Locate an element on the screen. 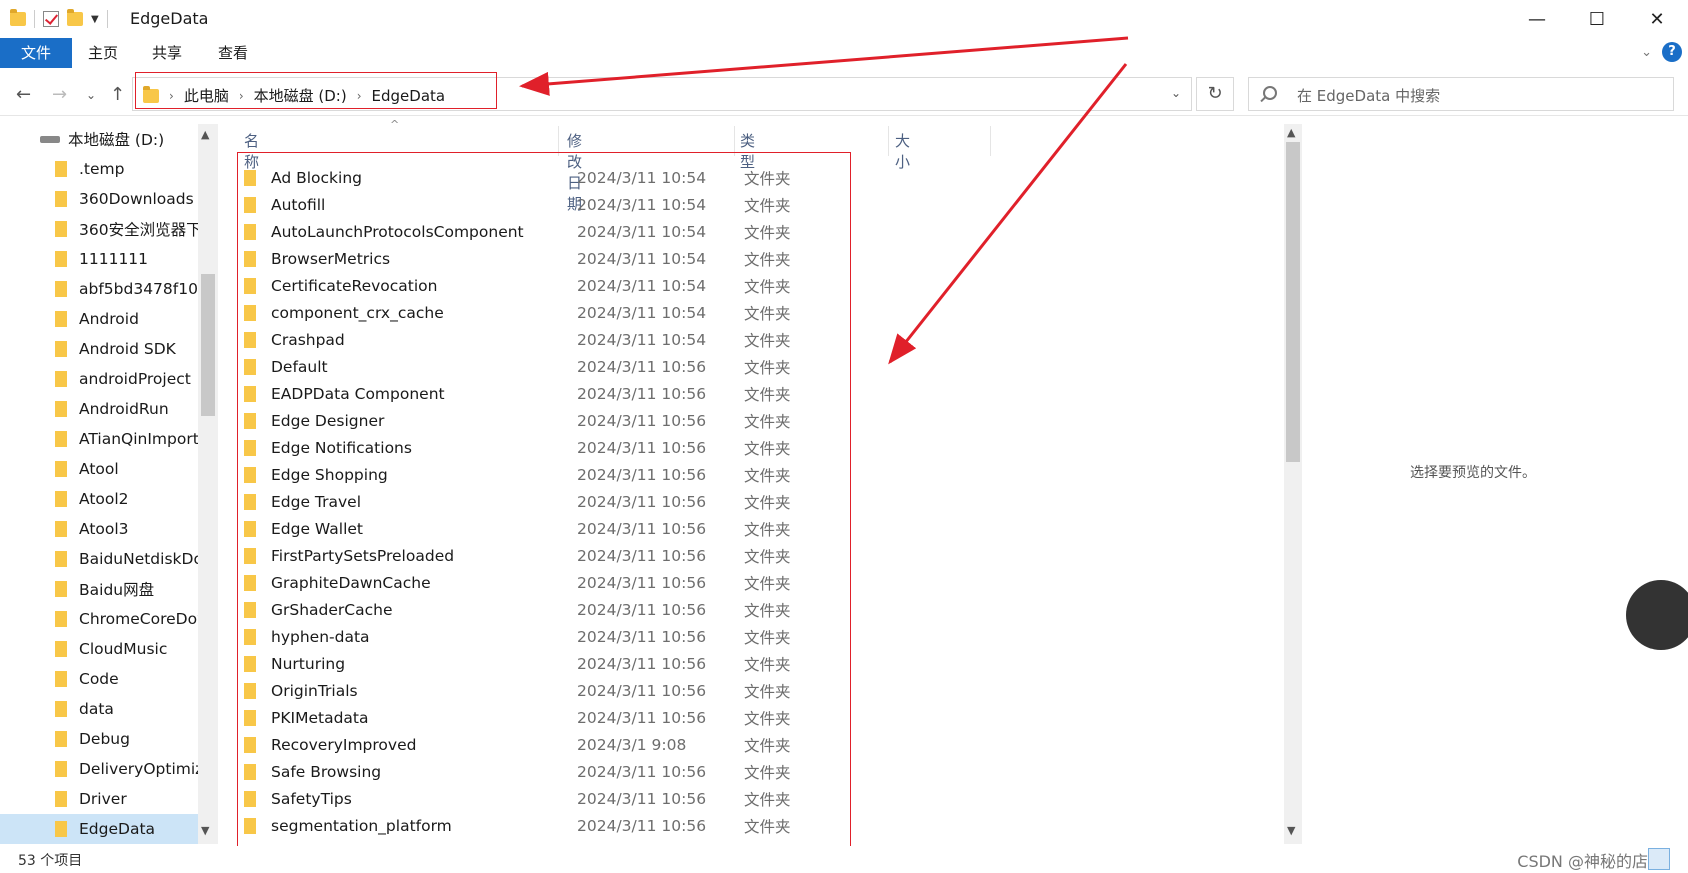  maximize-button: ☐ is located at coordinates (1597, 19).